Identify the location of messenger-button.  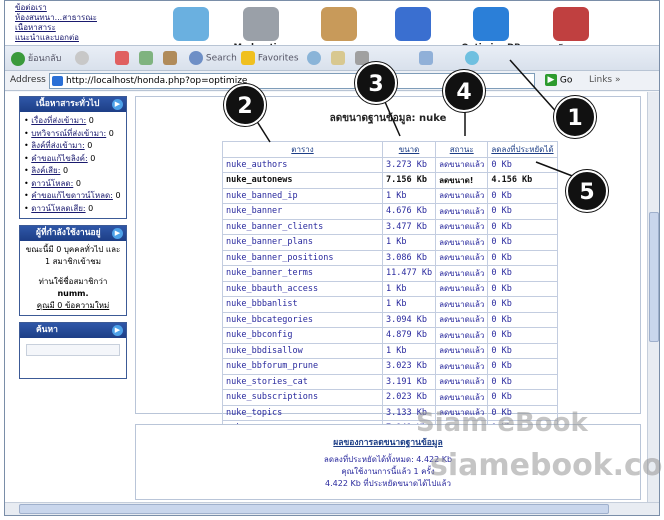
(472, 59).